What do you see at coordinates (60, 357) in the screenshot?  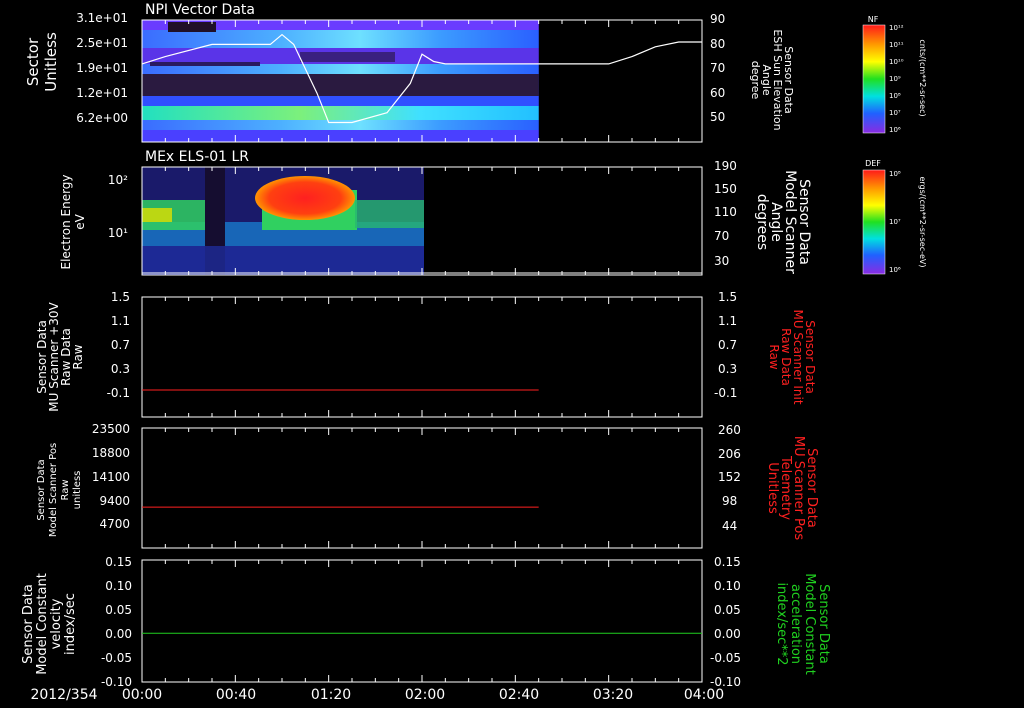 I see `mu30-left-label: Sensor Data MU Scanner +30V Raw Data Raw` at bounding box center [60, 357].